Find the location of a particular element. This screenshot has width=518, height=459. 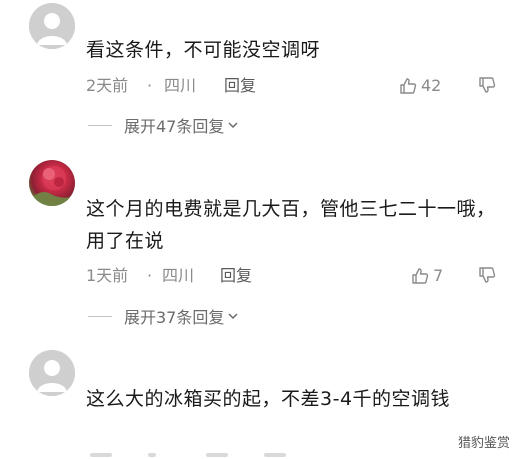

expand-replies-button: 展开37条回复 is located at coordinates (163, 316).